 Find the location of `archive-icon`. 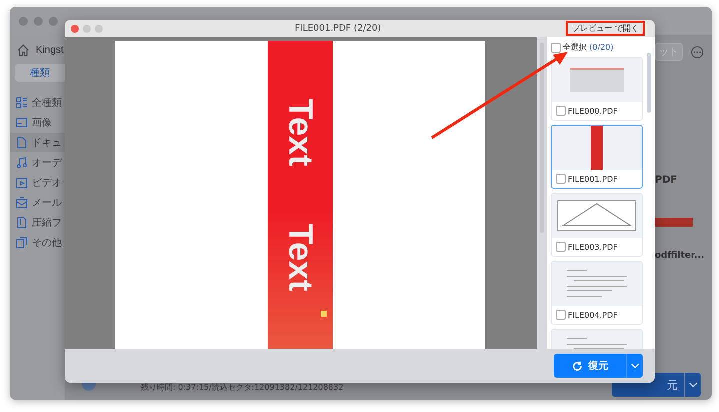

archive-icon is located at coordinates (22, 222).